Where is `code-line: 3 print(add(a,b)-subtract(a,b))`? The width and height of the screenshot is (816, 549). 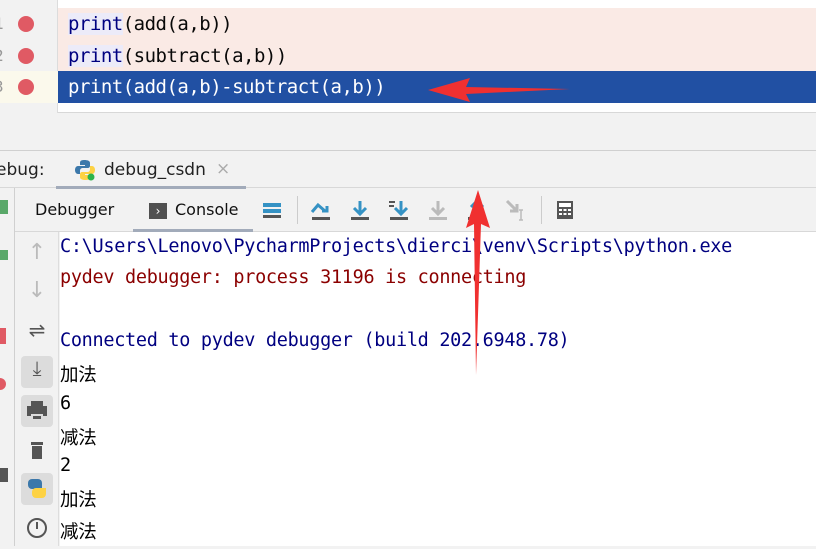
code-line: 3 print(add(a,b)-subtract(a,b)) is located at coordinates (408, 87).